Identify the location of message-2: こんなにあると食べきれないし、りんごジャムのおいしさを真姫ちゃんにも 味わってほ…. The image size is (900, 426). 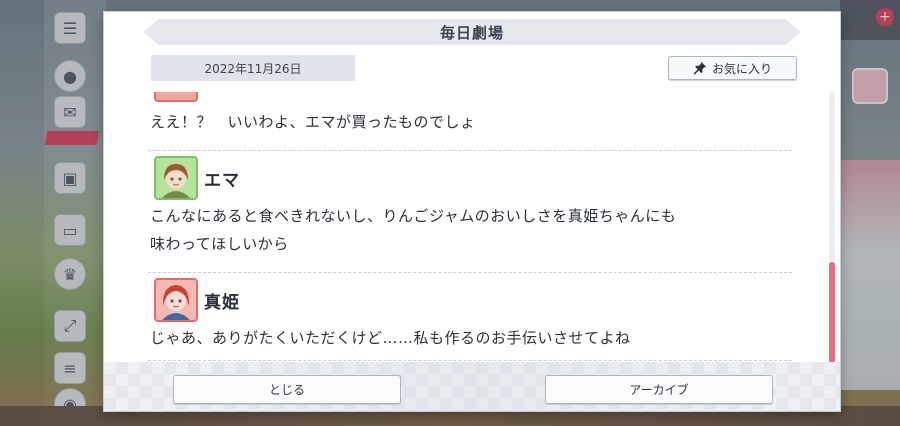
(470, 230).